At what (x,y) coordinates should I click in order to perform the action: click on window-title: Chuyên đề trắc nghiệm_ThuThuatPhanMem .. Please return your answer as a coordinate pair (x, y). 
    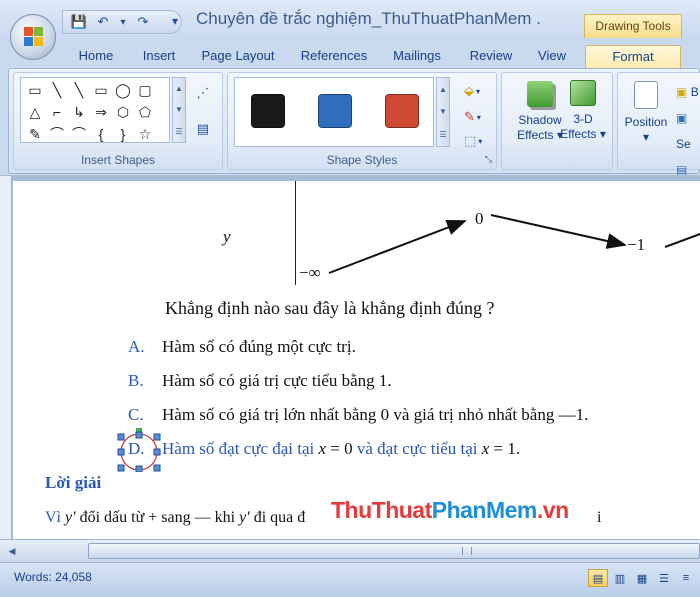
    Looking at the image, I should click on (368, 18).